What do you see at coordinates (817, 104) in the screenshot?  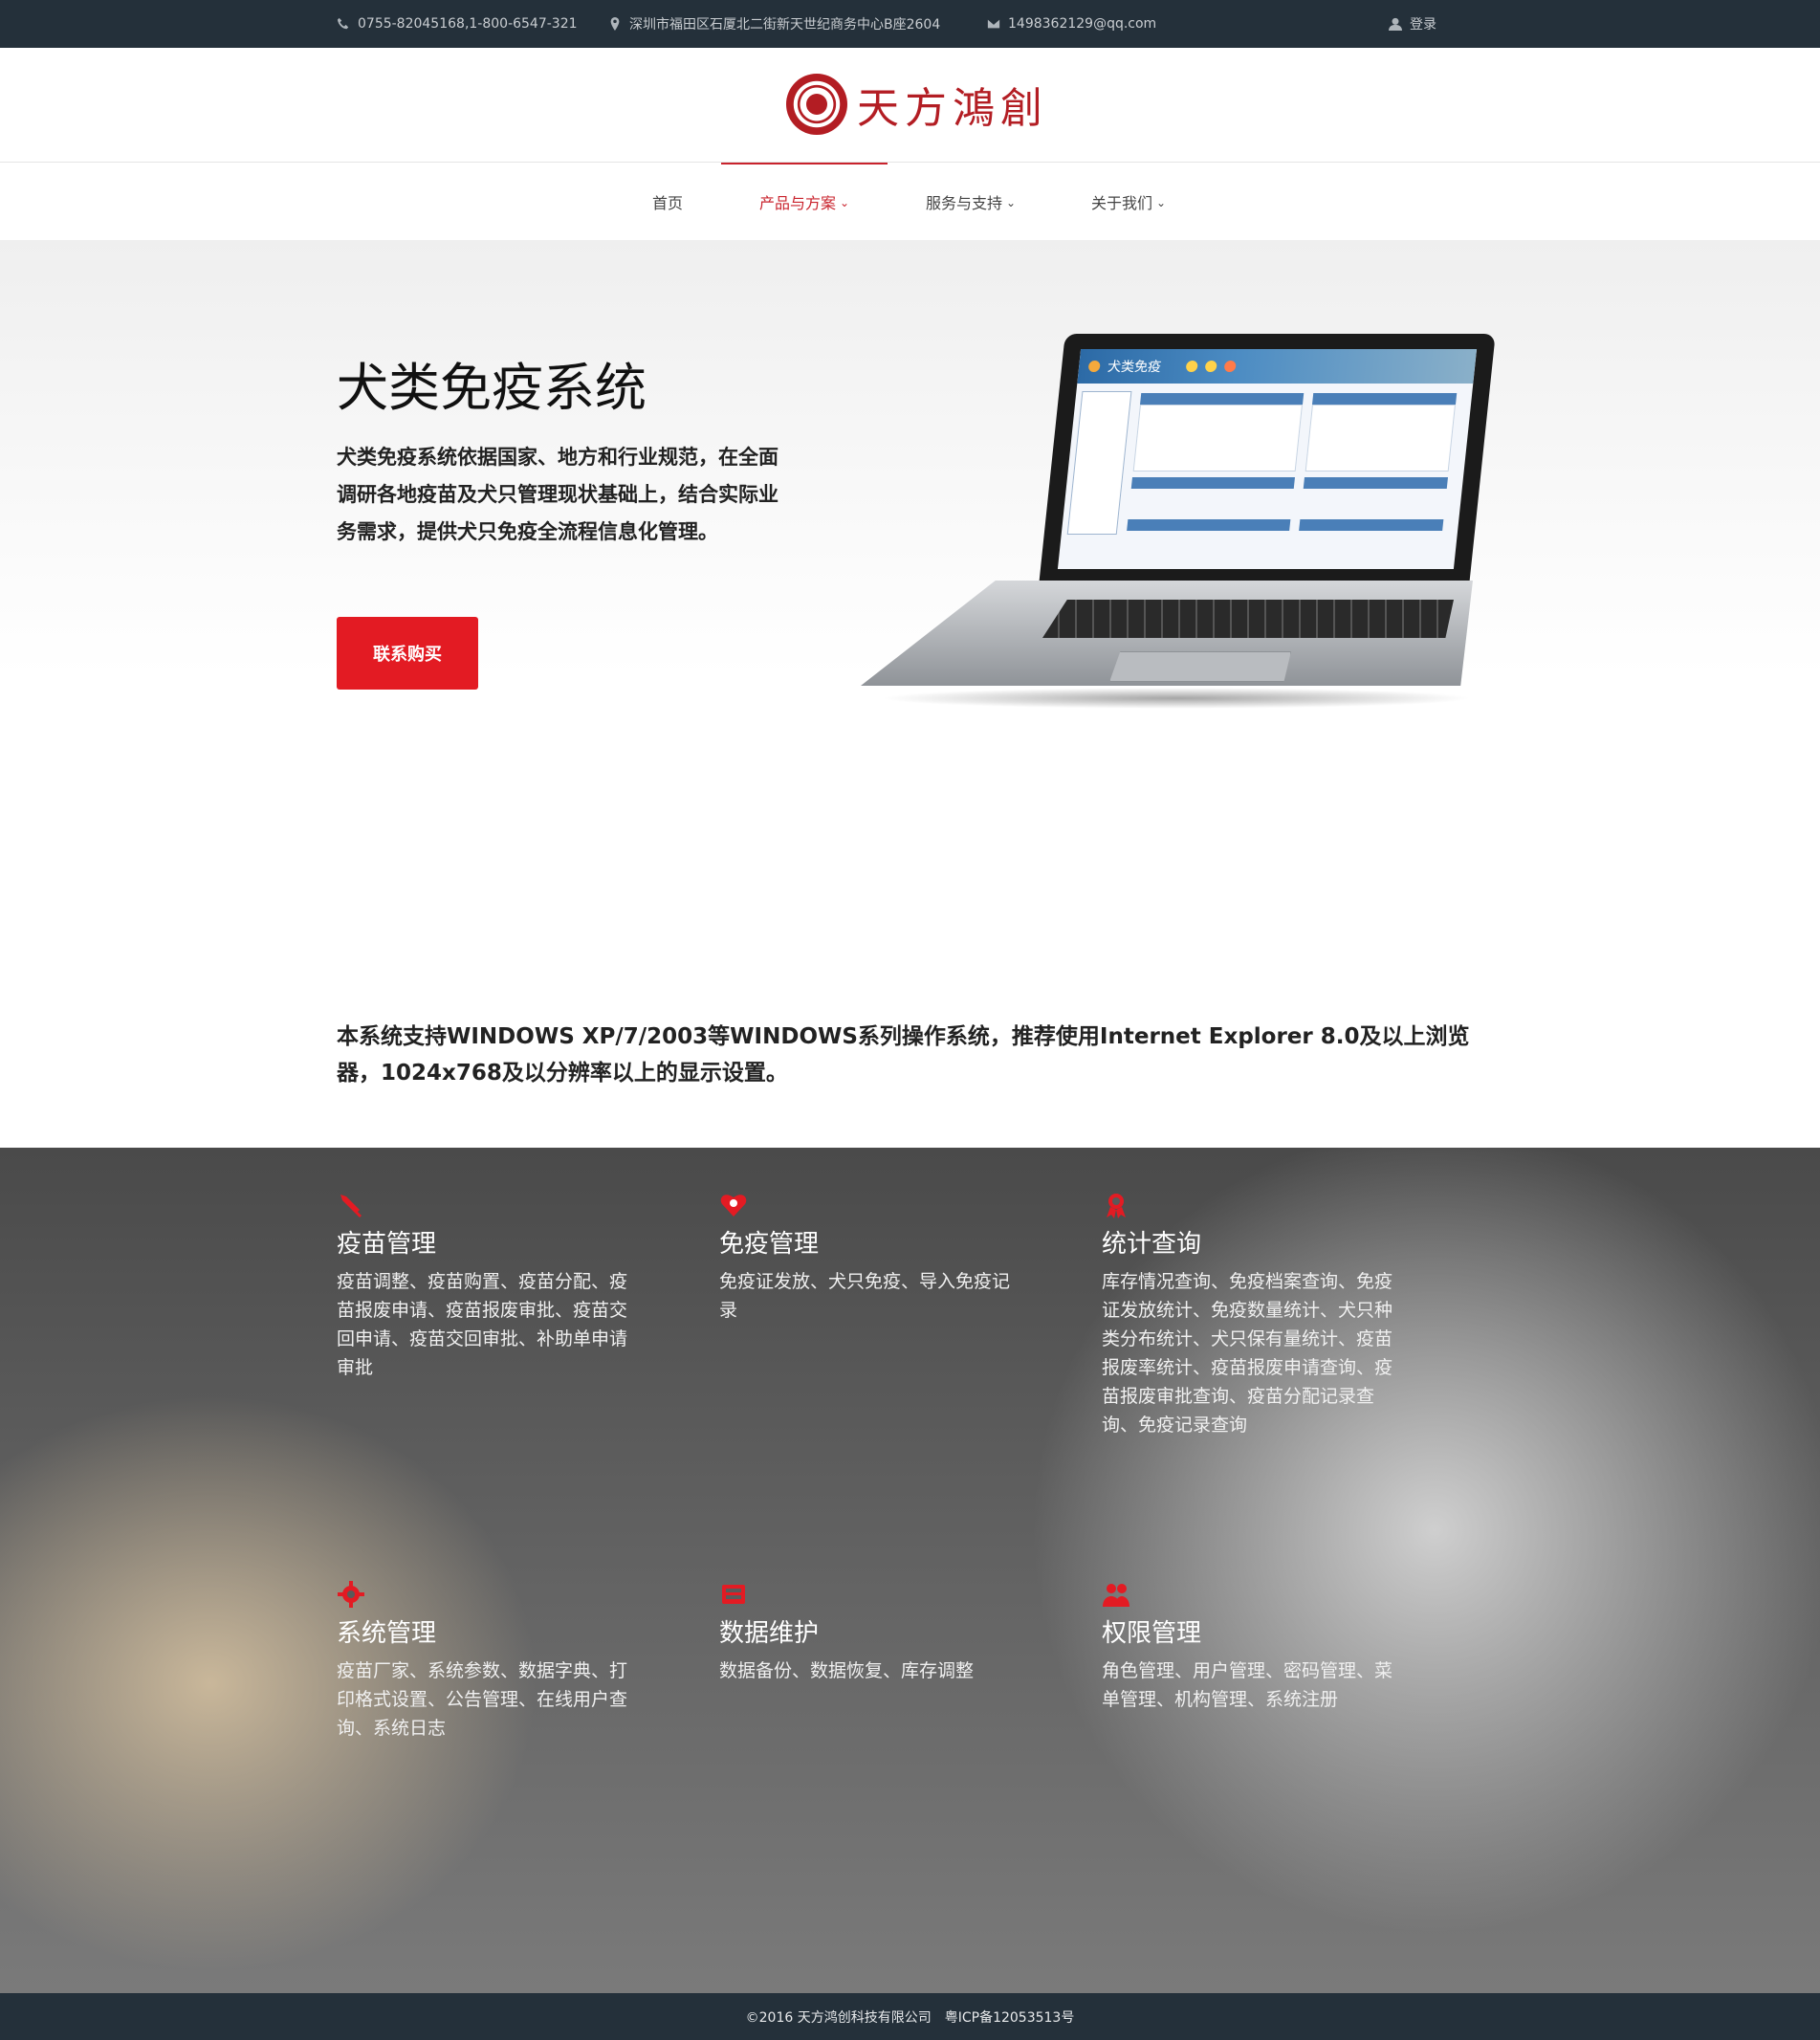 I see `logo-seal-icon` at bounding box center [817, 104].